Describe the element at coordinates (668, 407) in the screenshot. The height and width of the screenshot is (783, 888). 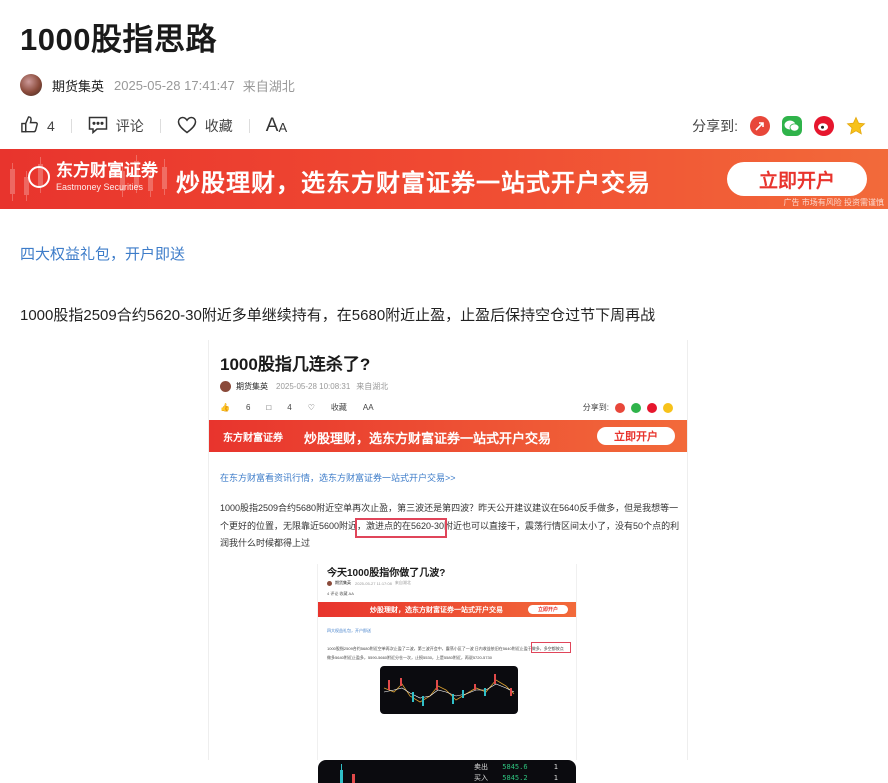
I see `embedded-share-star-icon` at that location.